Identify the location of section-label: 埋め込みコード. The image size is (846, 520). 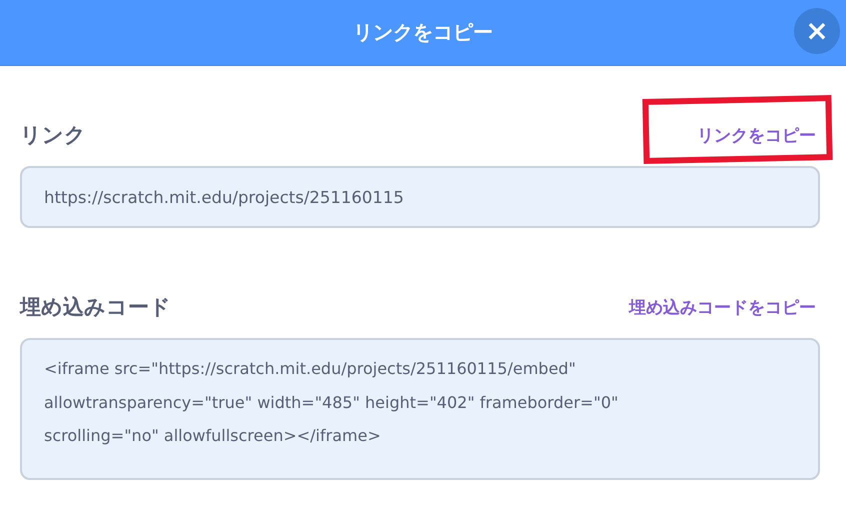
(95, 307).